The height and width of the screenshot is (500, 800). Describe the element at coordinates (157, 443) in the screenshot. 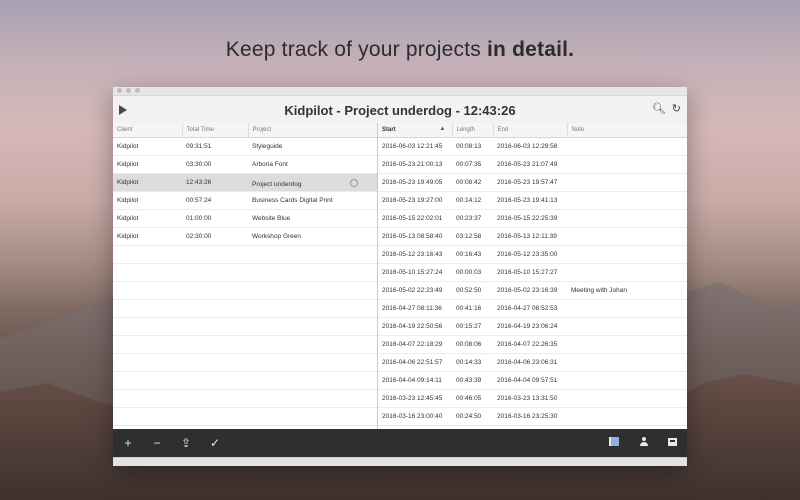

I see `remove-icon: −` at that location.